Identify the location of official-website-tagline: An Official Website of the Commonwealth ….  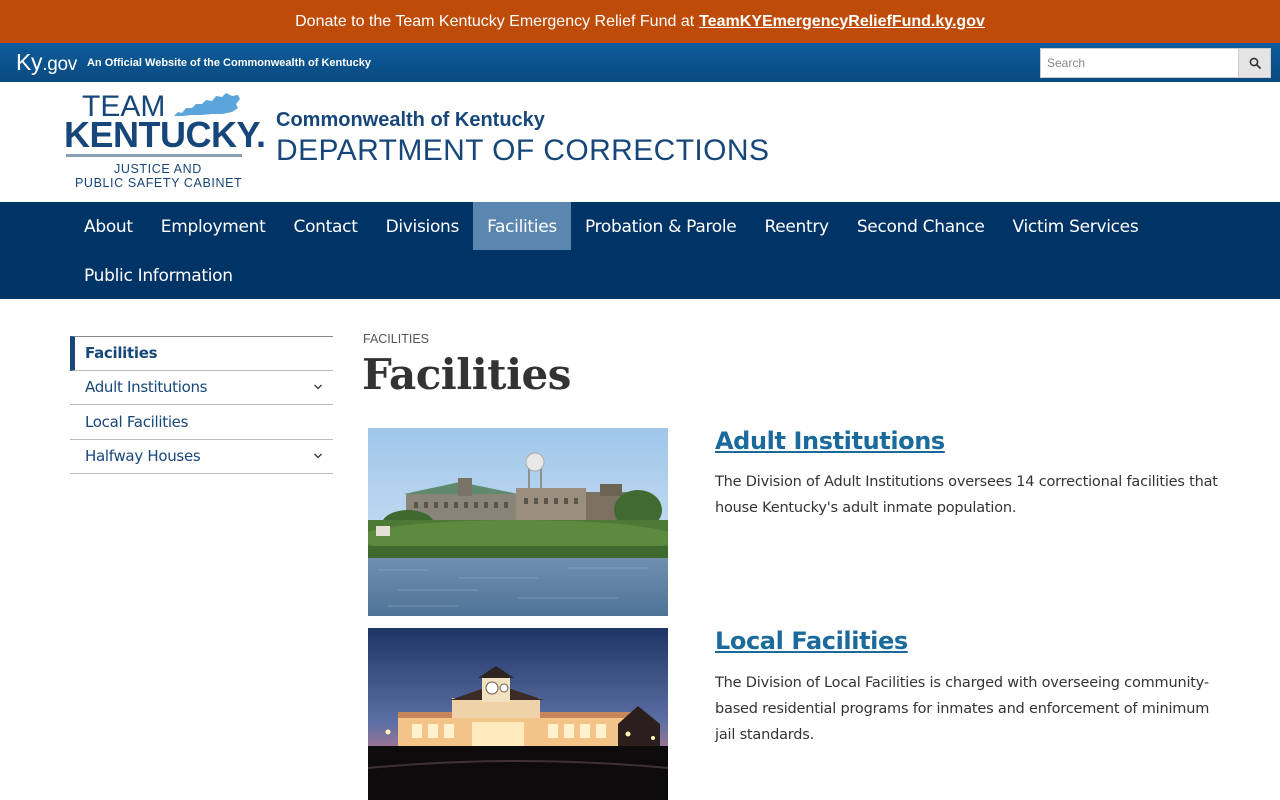
(228, 62).